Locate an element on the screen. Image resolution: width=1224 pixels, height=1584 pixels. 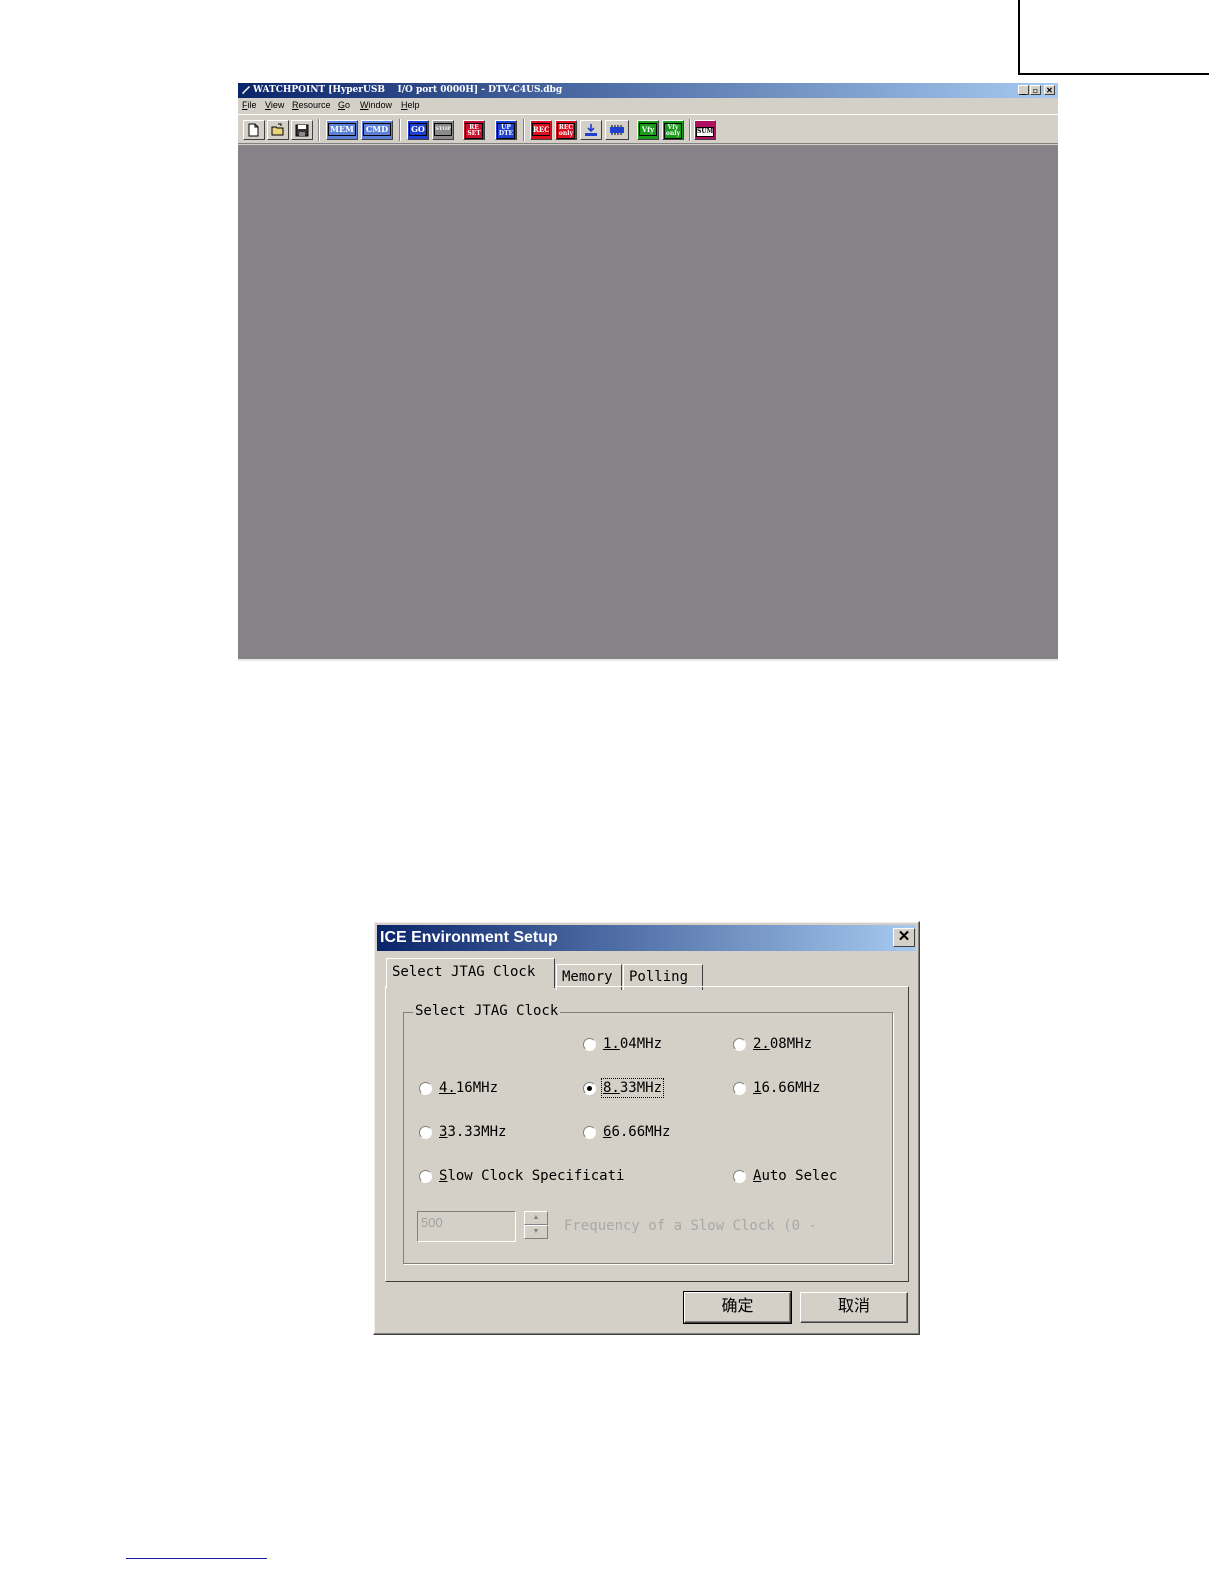
menu-resource: Resource is located at coordinates (311, 105).